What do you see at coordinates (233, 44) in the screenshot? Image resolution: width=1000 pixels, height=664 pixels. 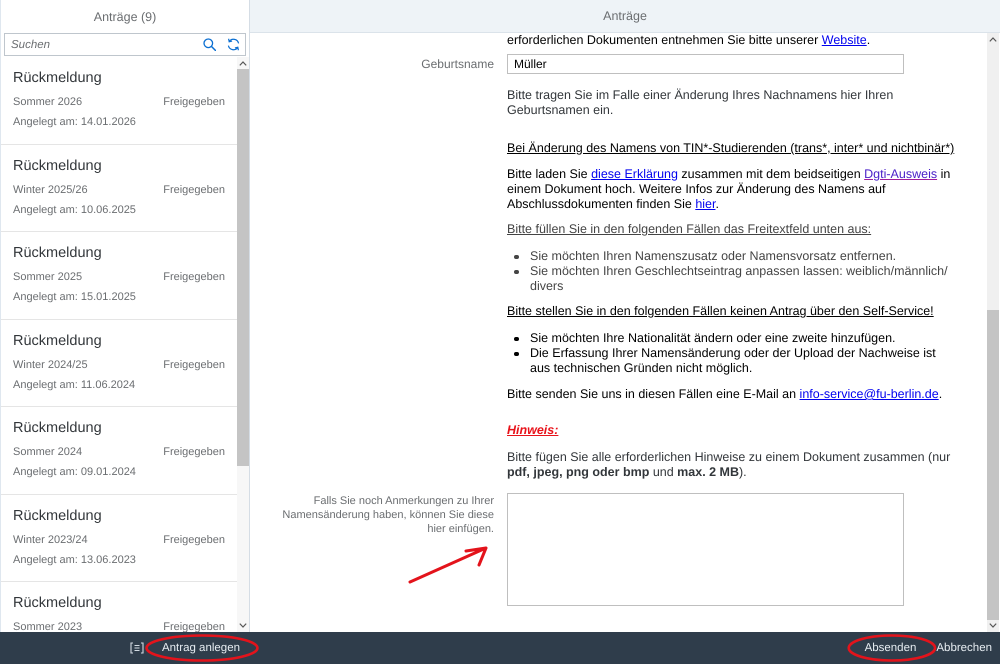 I see `refresh-icon` at bounding box center [233, 44].